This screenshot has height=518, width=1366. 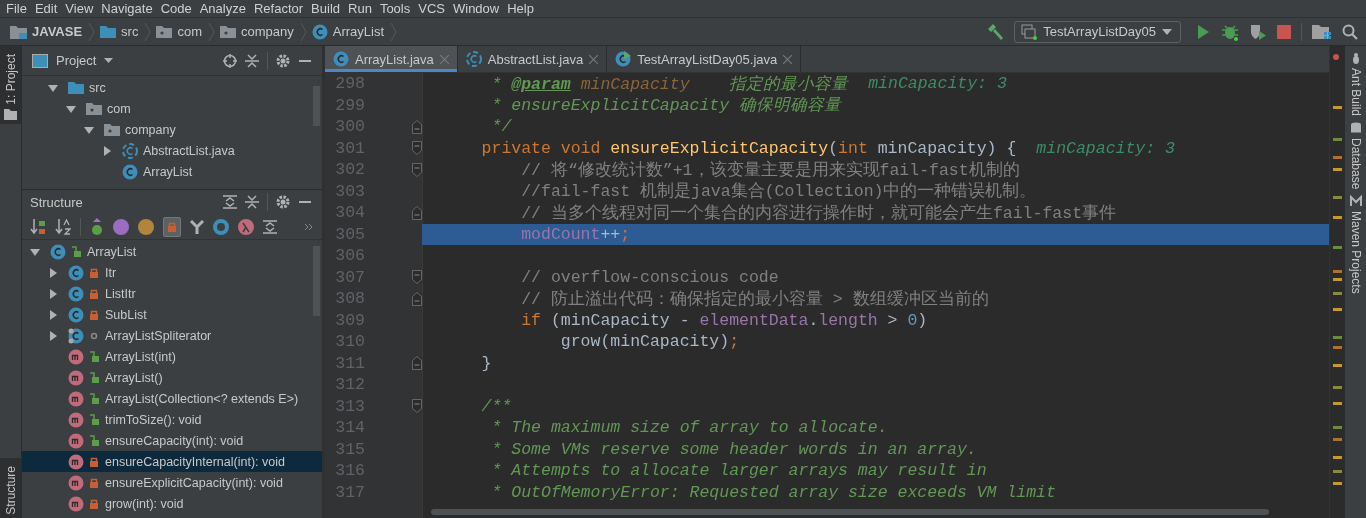 What do you see at coordinates (176, 8) in the screenshot?
I see `menu-item: Code` at bounding box center [176, 8].